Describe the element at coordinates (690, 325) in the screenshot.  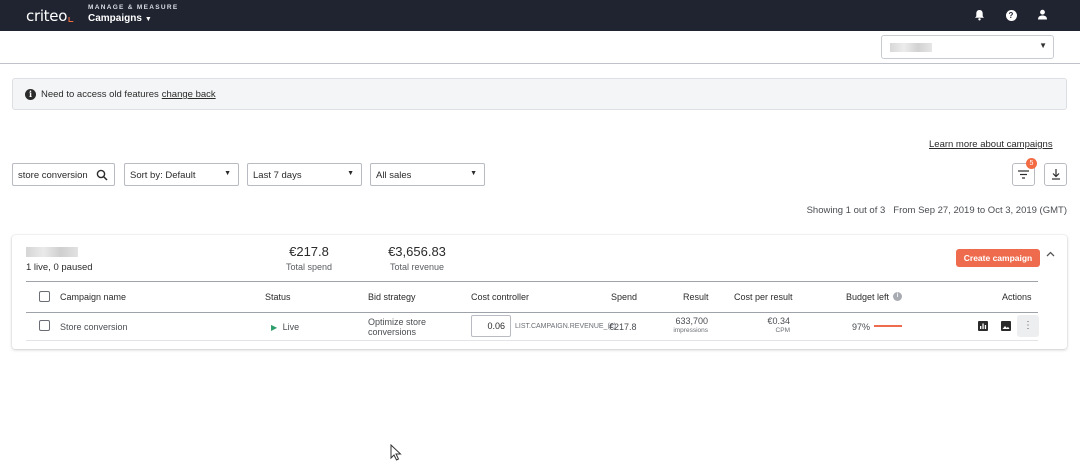
I see `result-cell: 633,700 impressions` at that location.